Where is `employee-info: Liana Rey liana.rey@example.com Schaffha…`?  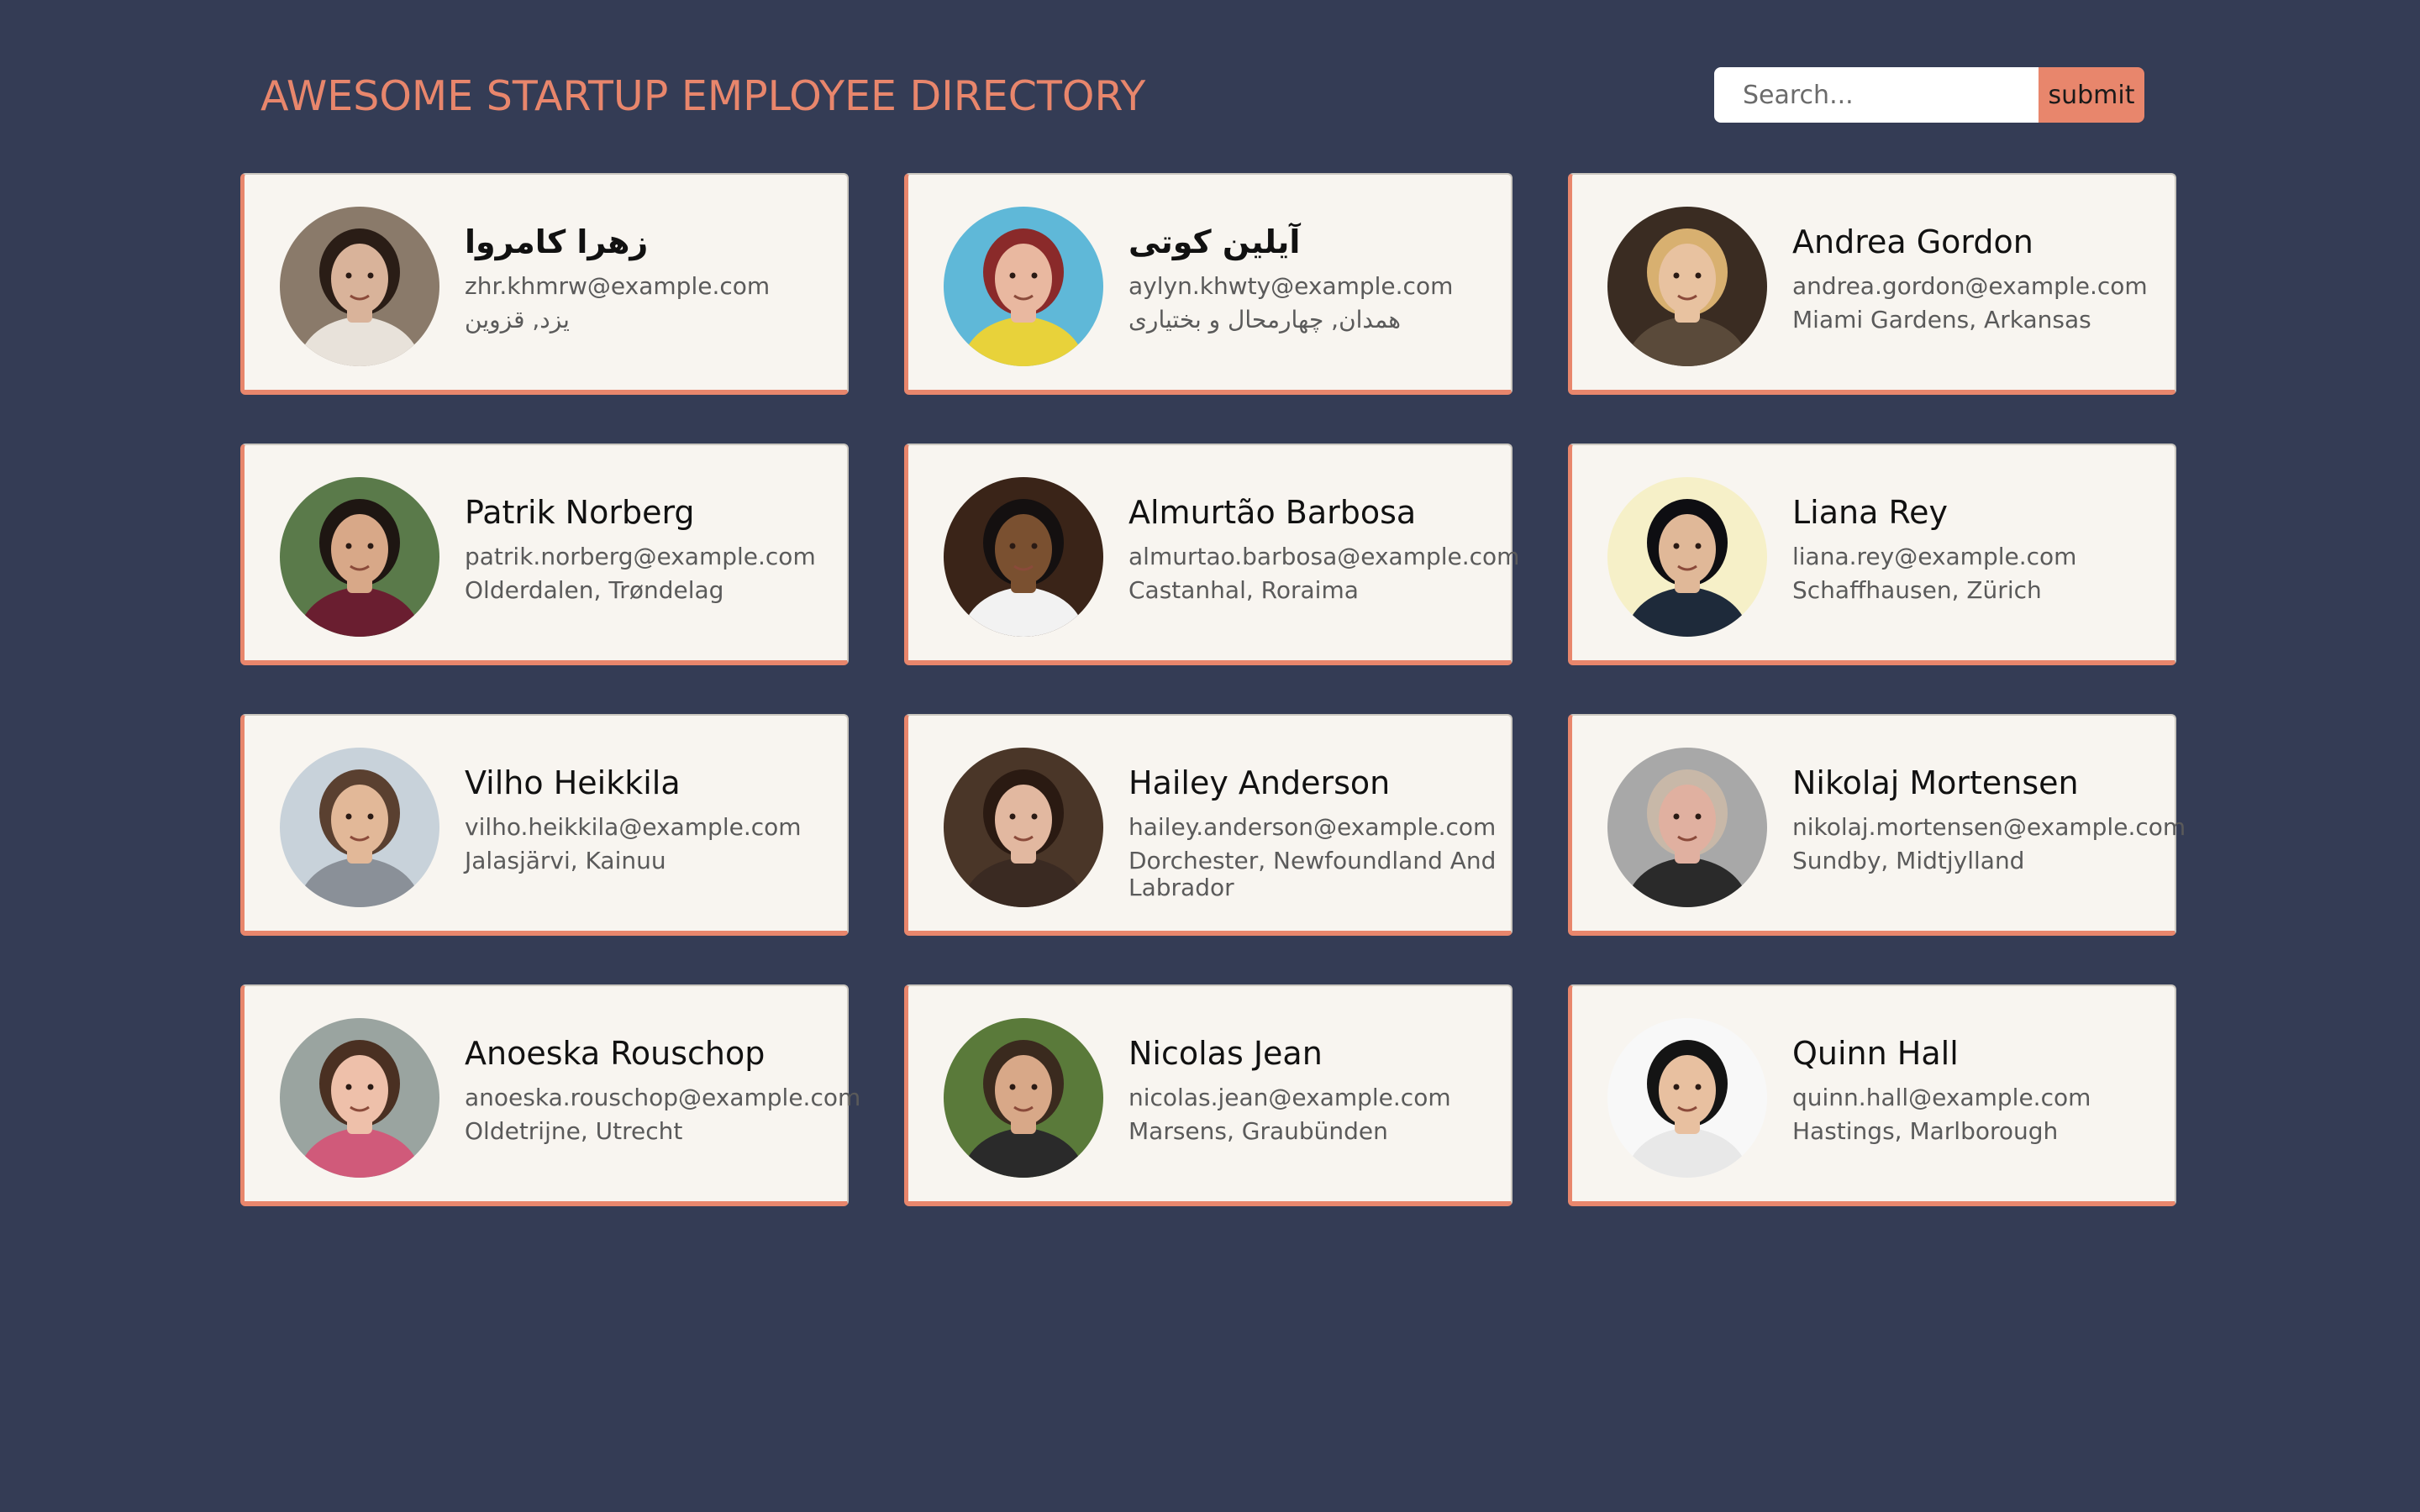 employee-info: Liana Rey liana.rey@example.com Schaffha… is located at coordinates (1981, 549).